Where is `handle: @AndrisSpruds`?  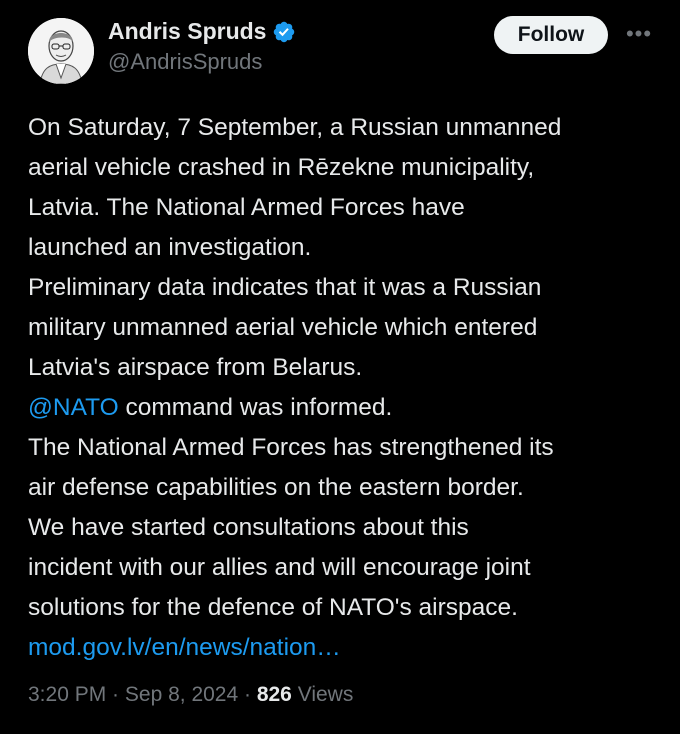
handle: @AndrisSpruds is located at coordinates (202, 62).